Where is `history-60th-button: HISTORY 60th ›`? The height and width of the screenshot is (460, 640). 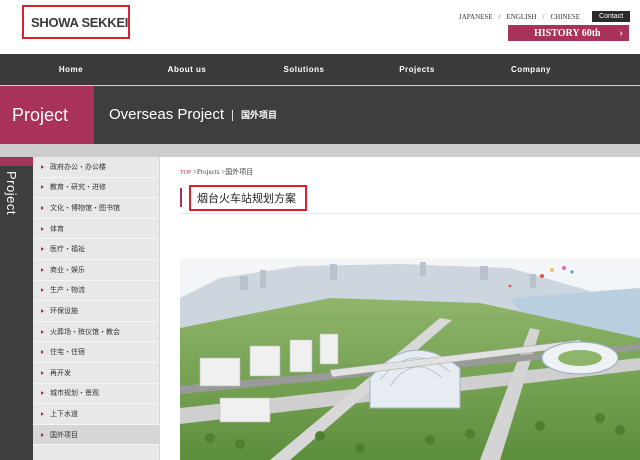 history-60th-button: HISTORY 60th › is located at coordinates (568, 33).